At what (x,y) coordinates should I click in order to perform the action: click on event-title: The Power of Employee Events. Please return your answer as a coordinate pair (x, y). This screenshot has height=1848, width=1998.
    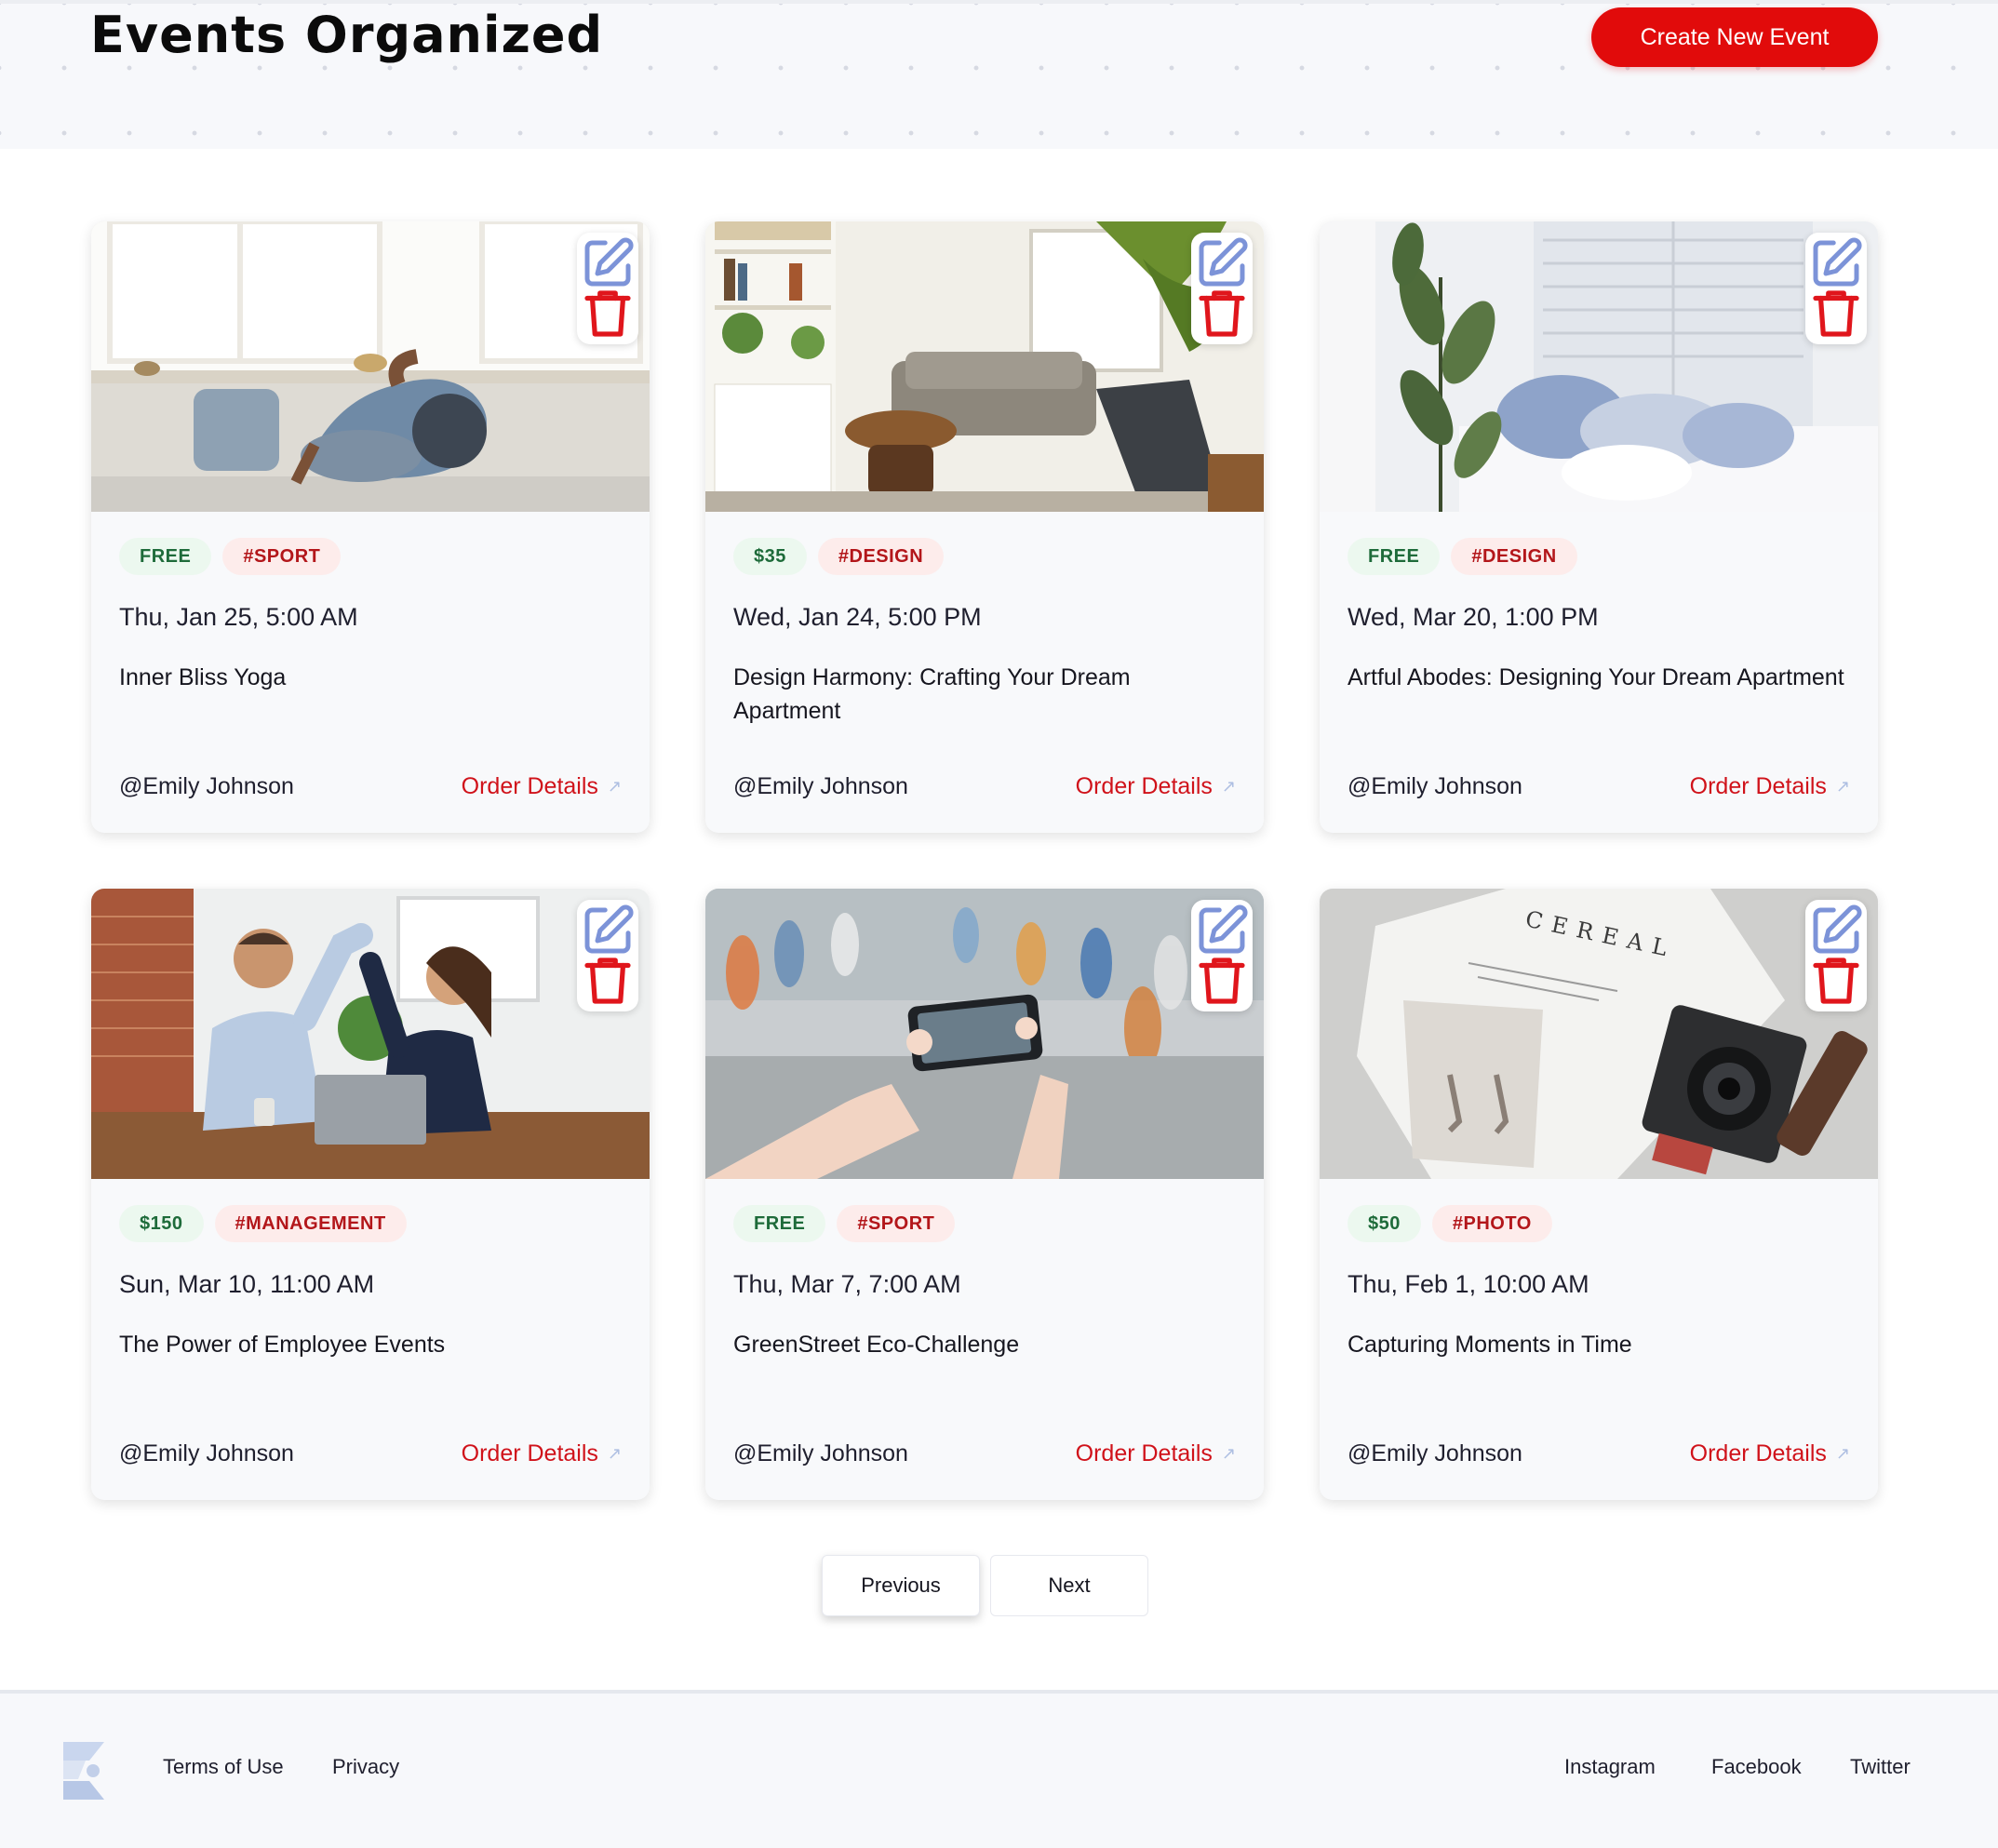
    Looking at the image, I should click on (282, 1345).